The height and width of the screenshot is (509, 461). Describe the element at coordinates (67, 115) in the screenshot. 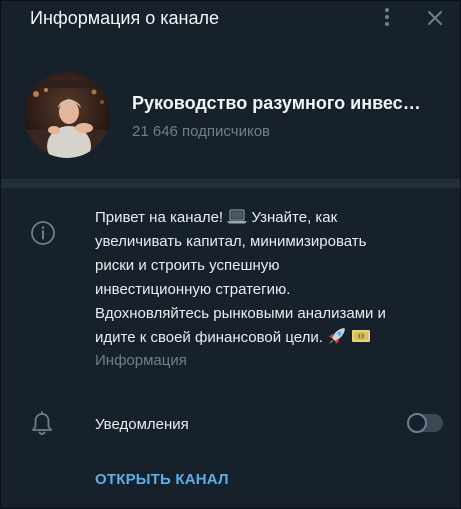

I see `channel-avatar` at that location.